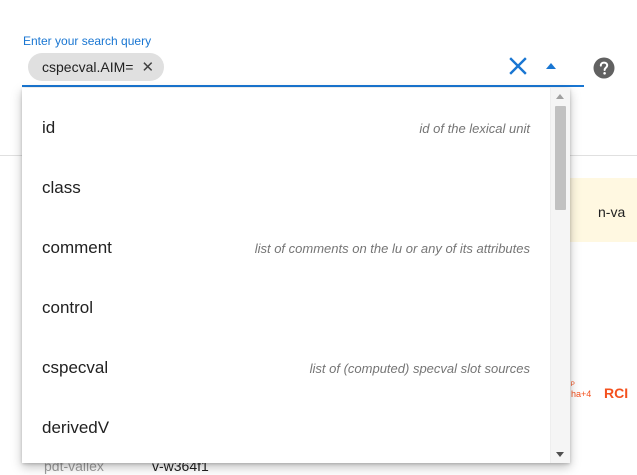  What do you see at coordinates (560, 454) in the screenshot?
I see `scroll-down-arrow-icon` at bounding box center [560, 454].